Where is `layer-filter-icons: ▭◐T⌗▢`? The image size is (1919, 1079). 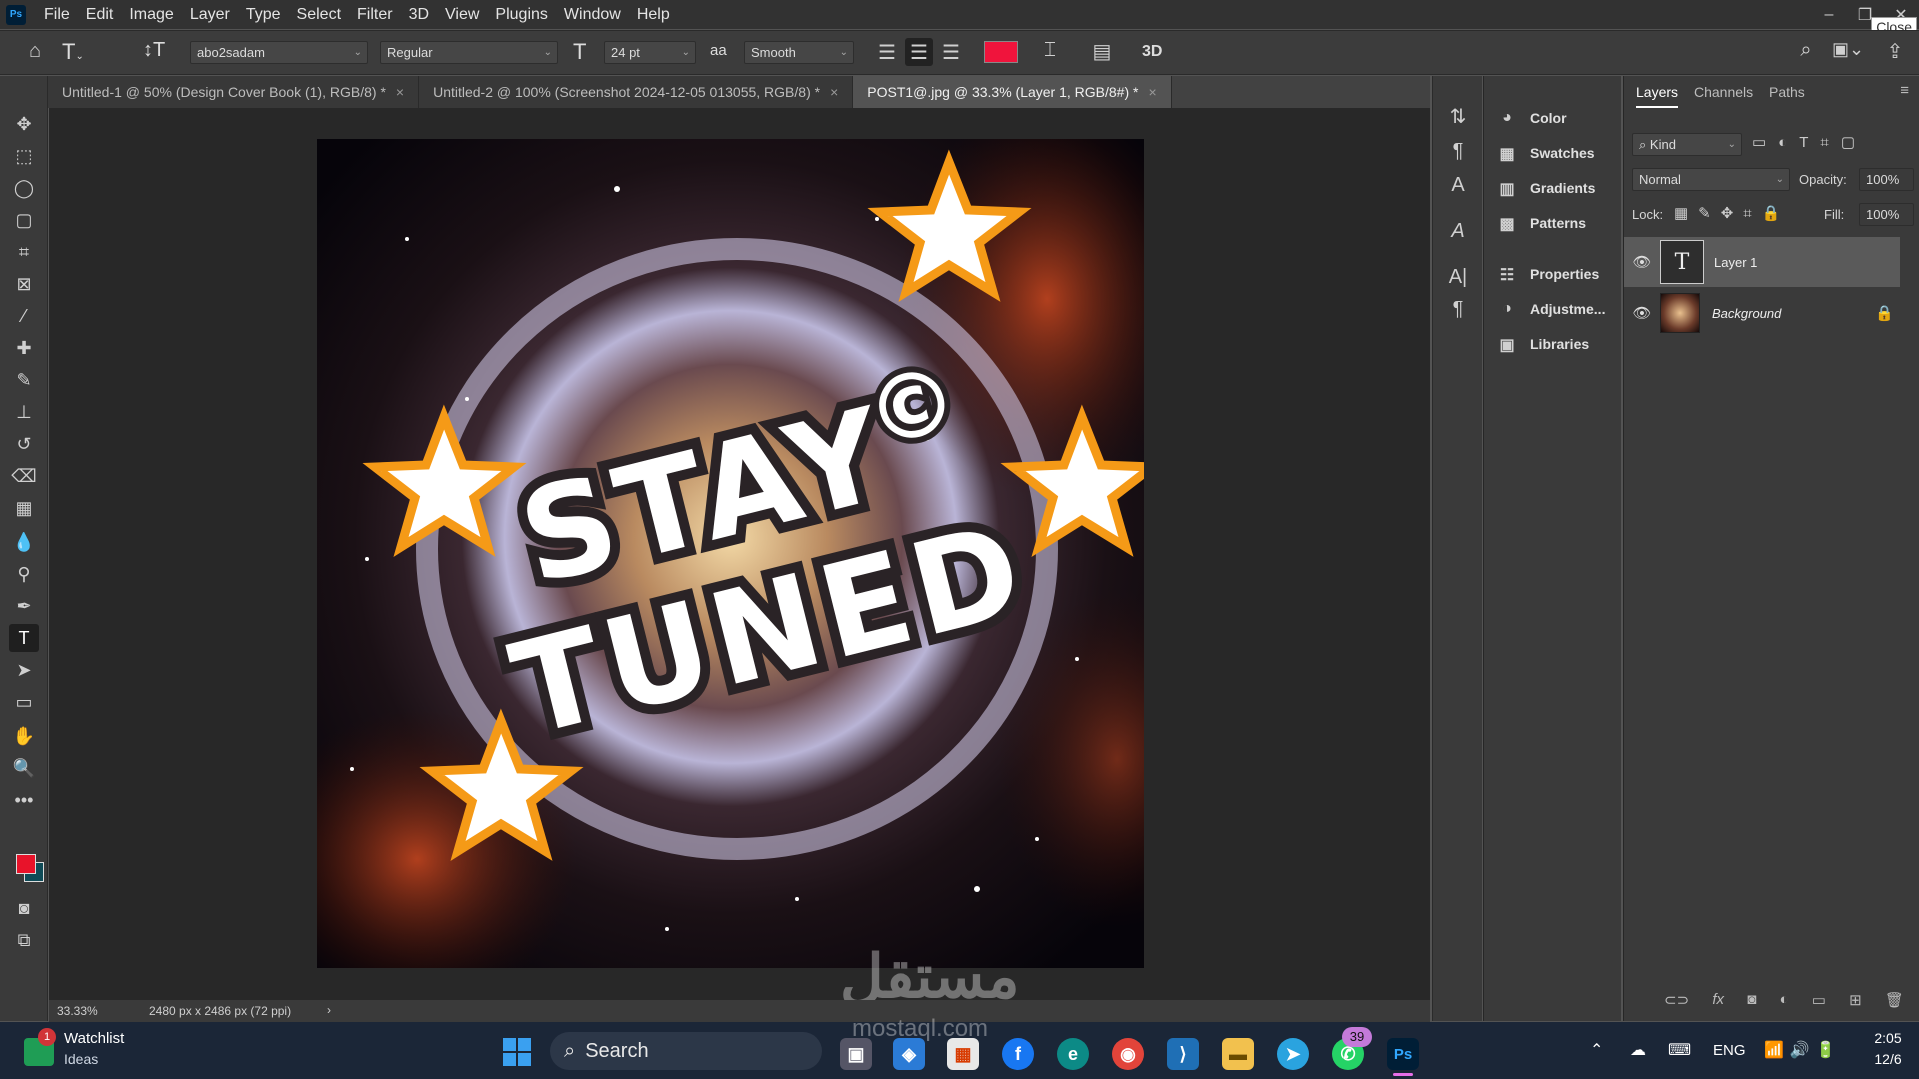 layer-filter-icons: ▭◐T⌗▢ is located at coordinates (1809, 142).